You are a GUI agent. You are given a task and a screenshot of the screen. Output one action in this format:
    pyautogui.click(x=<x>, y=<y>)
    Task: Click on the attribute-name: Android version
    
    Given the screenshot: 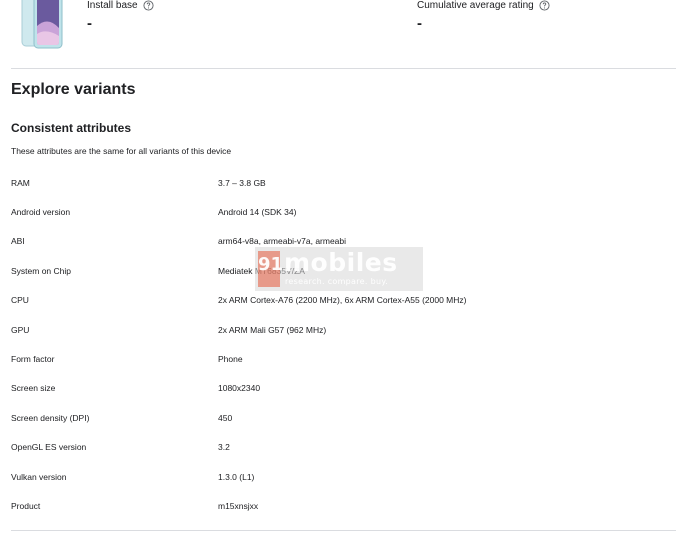 What is the action you would take?
    pyautogui.click(x=41, y=212)
    